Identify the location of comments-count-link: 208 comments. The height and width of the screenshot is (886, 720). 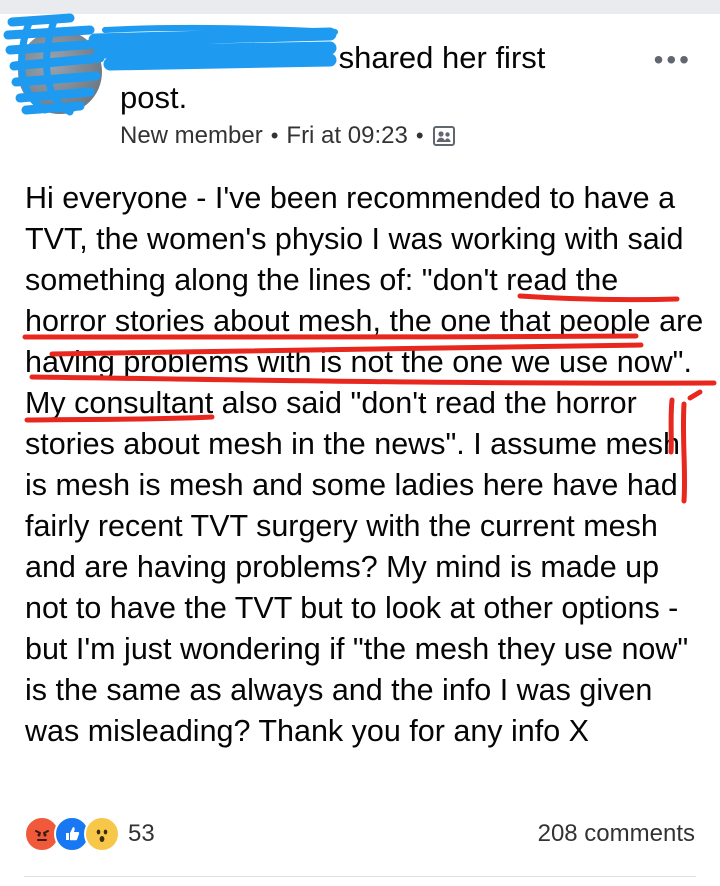
(616, 834).